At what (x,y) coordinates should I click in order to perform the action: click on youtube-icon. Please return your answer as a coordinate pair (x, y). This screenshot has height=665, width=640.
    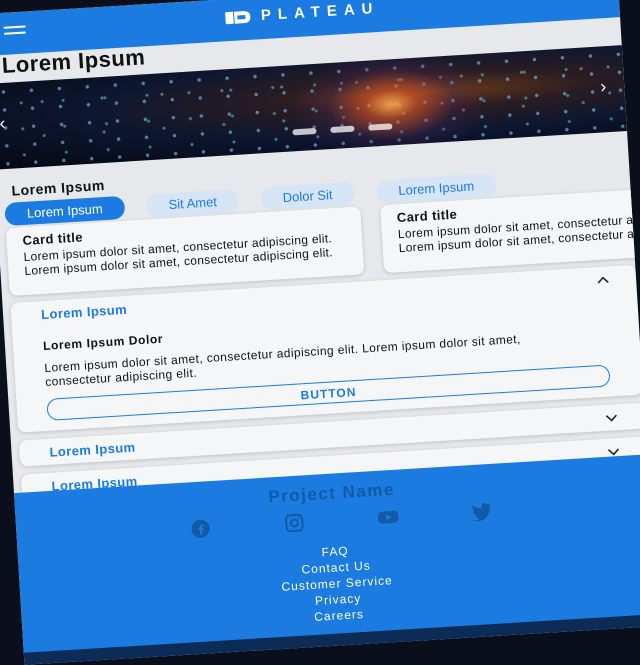
    Looking at the image, I should click on (388, 517).